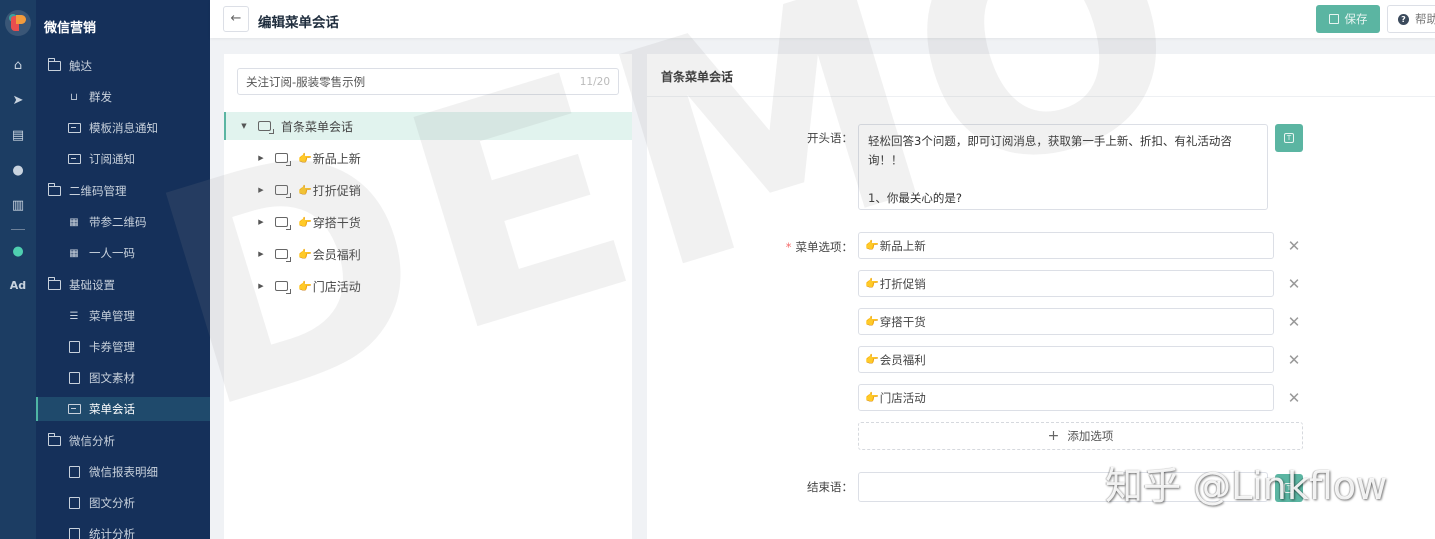 The image size is (1435, 539). Describe the element at coordinates (112, 503) in the screenshot. I see `nav-item-label: 图文分析` at that location.